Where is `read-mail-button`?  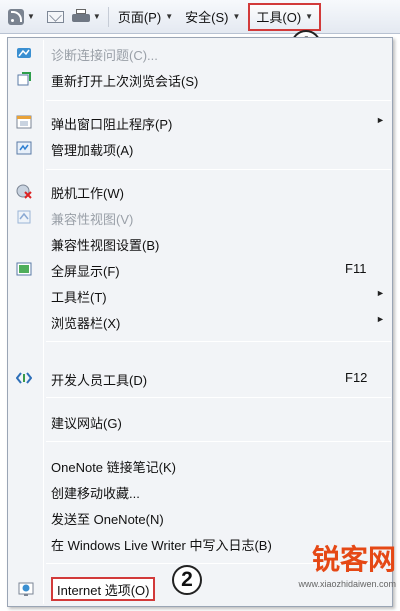
read-mail-button is located at coordinates (55, 17).